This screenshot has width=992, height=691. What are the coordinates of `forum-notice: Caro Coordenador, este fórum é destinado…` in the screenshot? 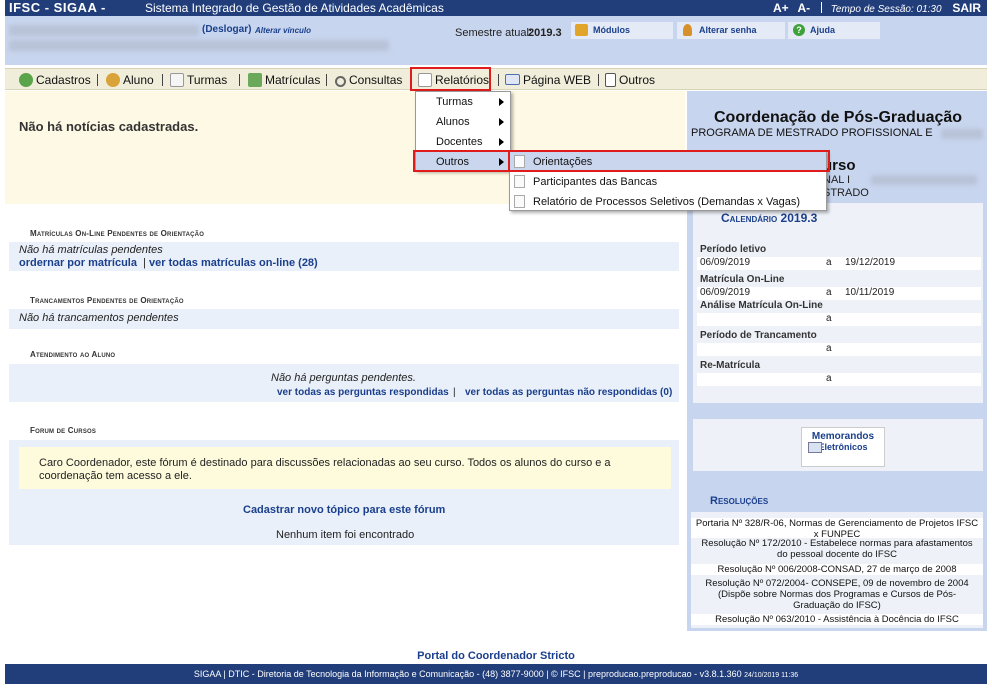 It's located at (345, 468).